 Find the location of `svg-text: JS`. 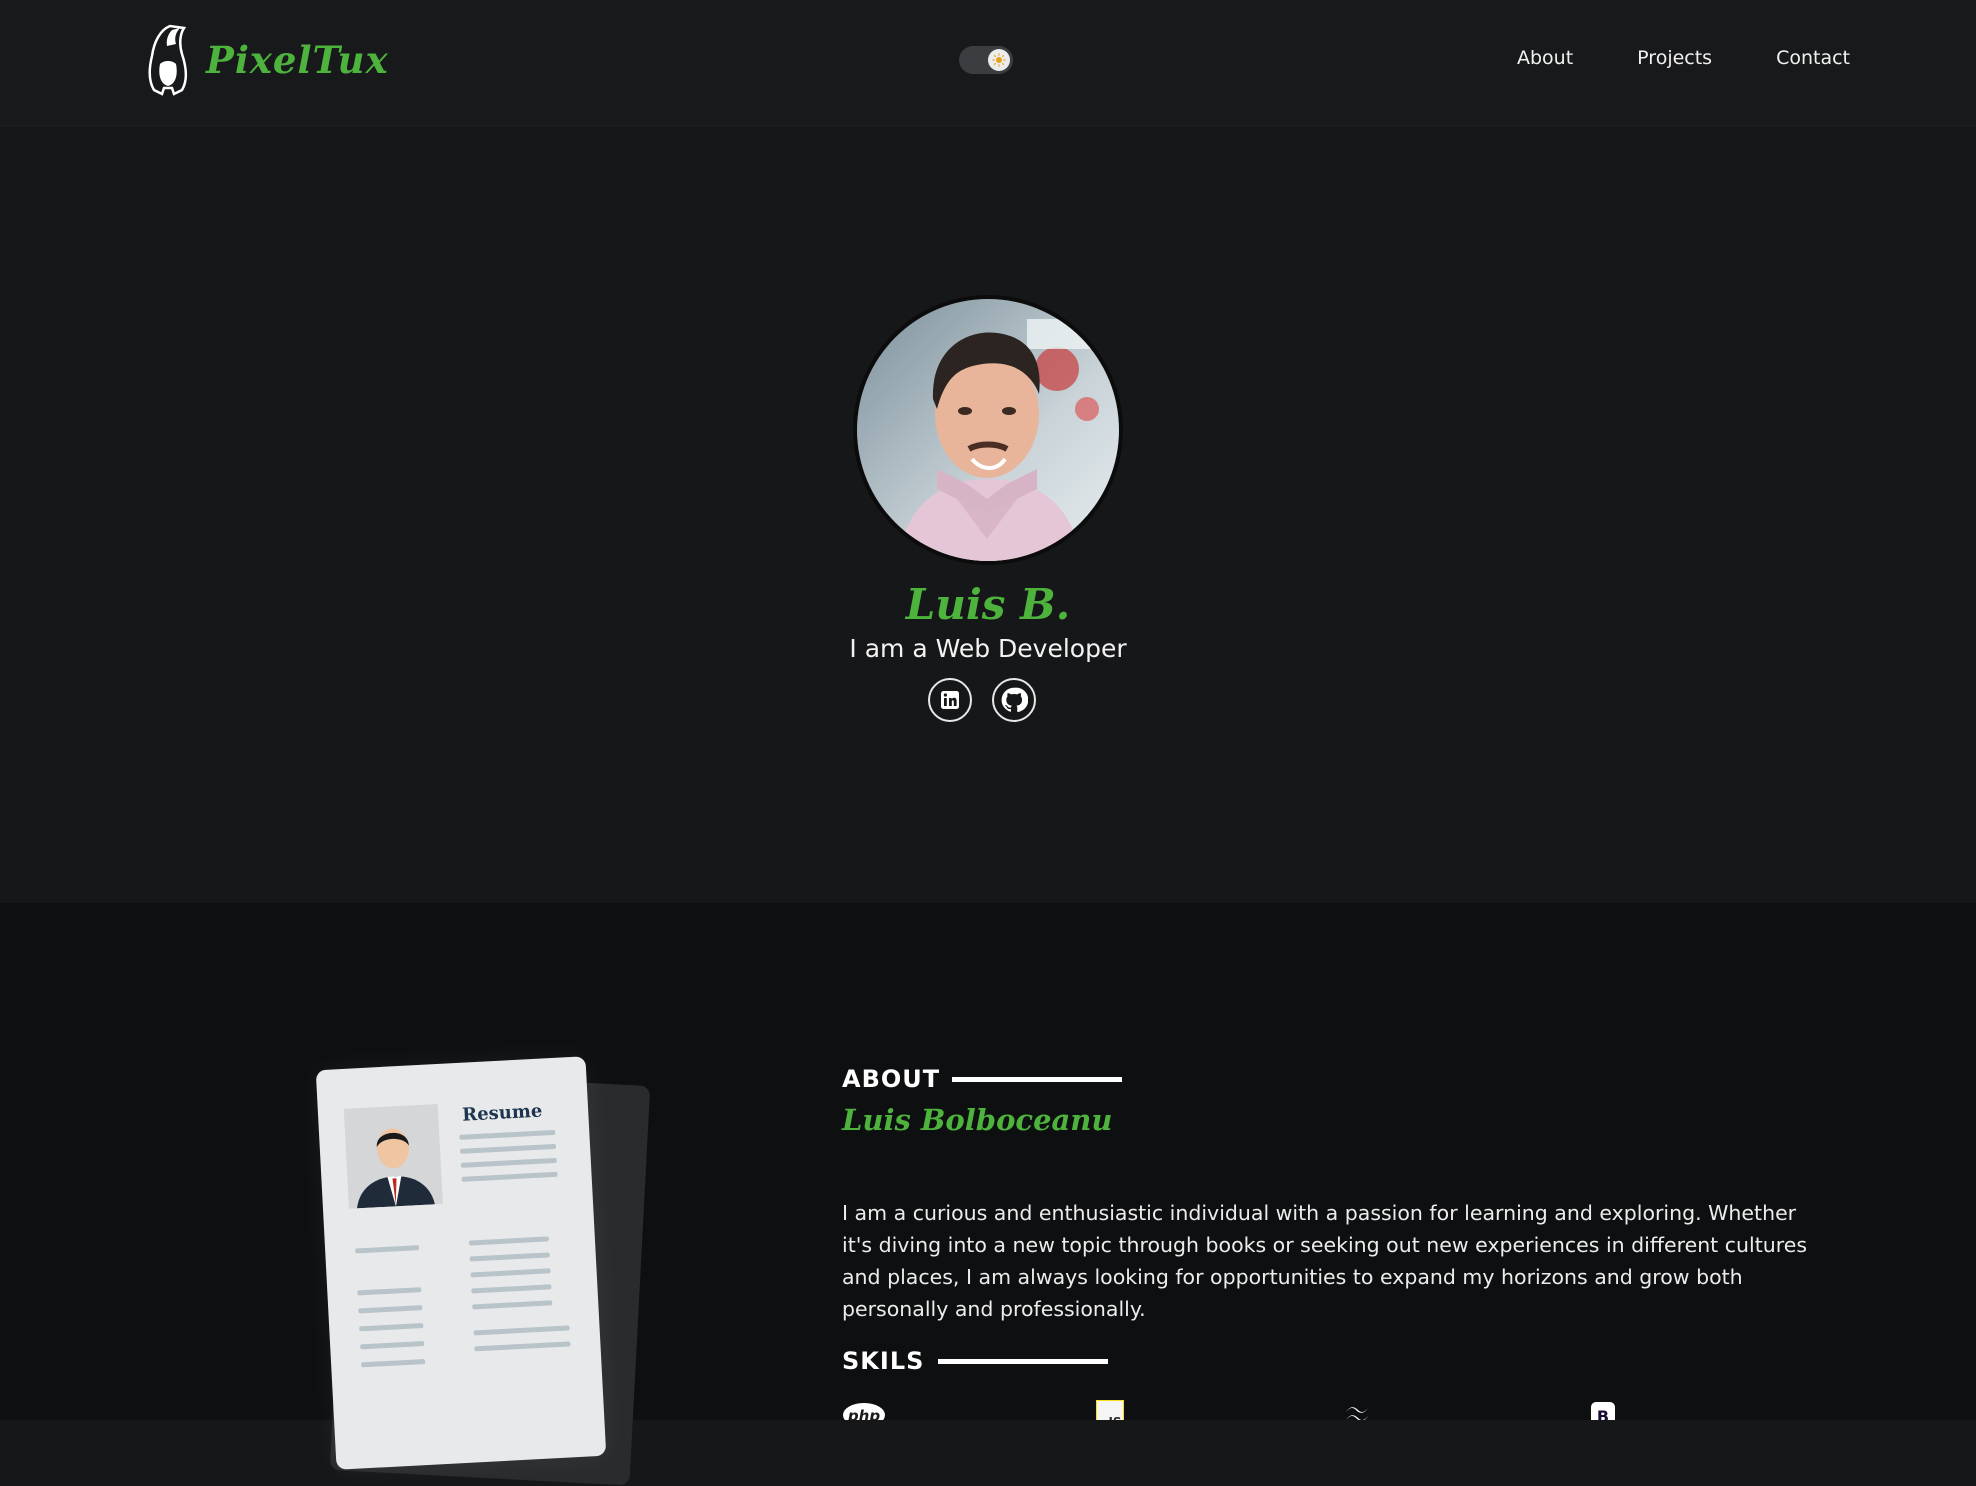

svg-text: JS is located at coordinates (1114, 1417).